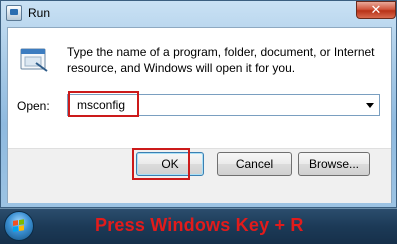  I want to click on windows-start-orb-icon, so click(19, 226).